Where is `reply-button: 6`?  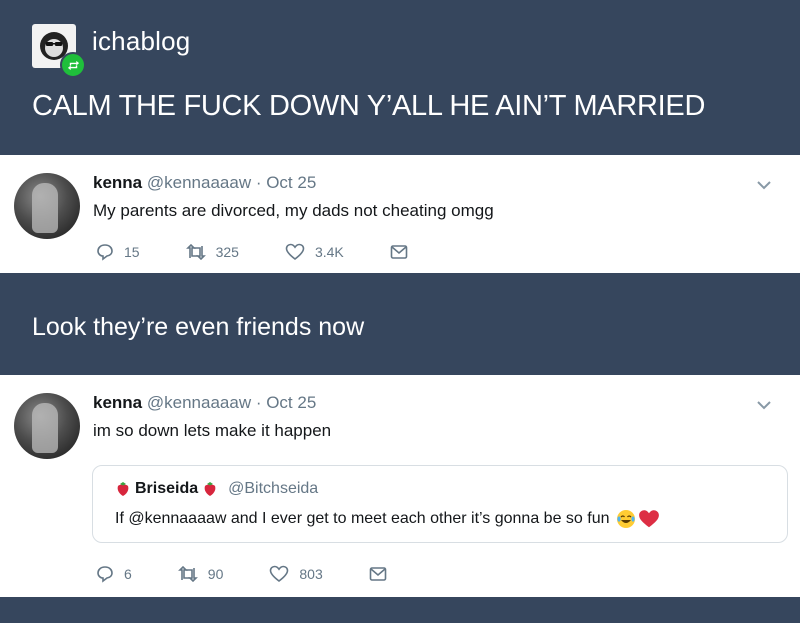 reply-button: 6 is located at coordinates (114, 574).